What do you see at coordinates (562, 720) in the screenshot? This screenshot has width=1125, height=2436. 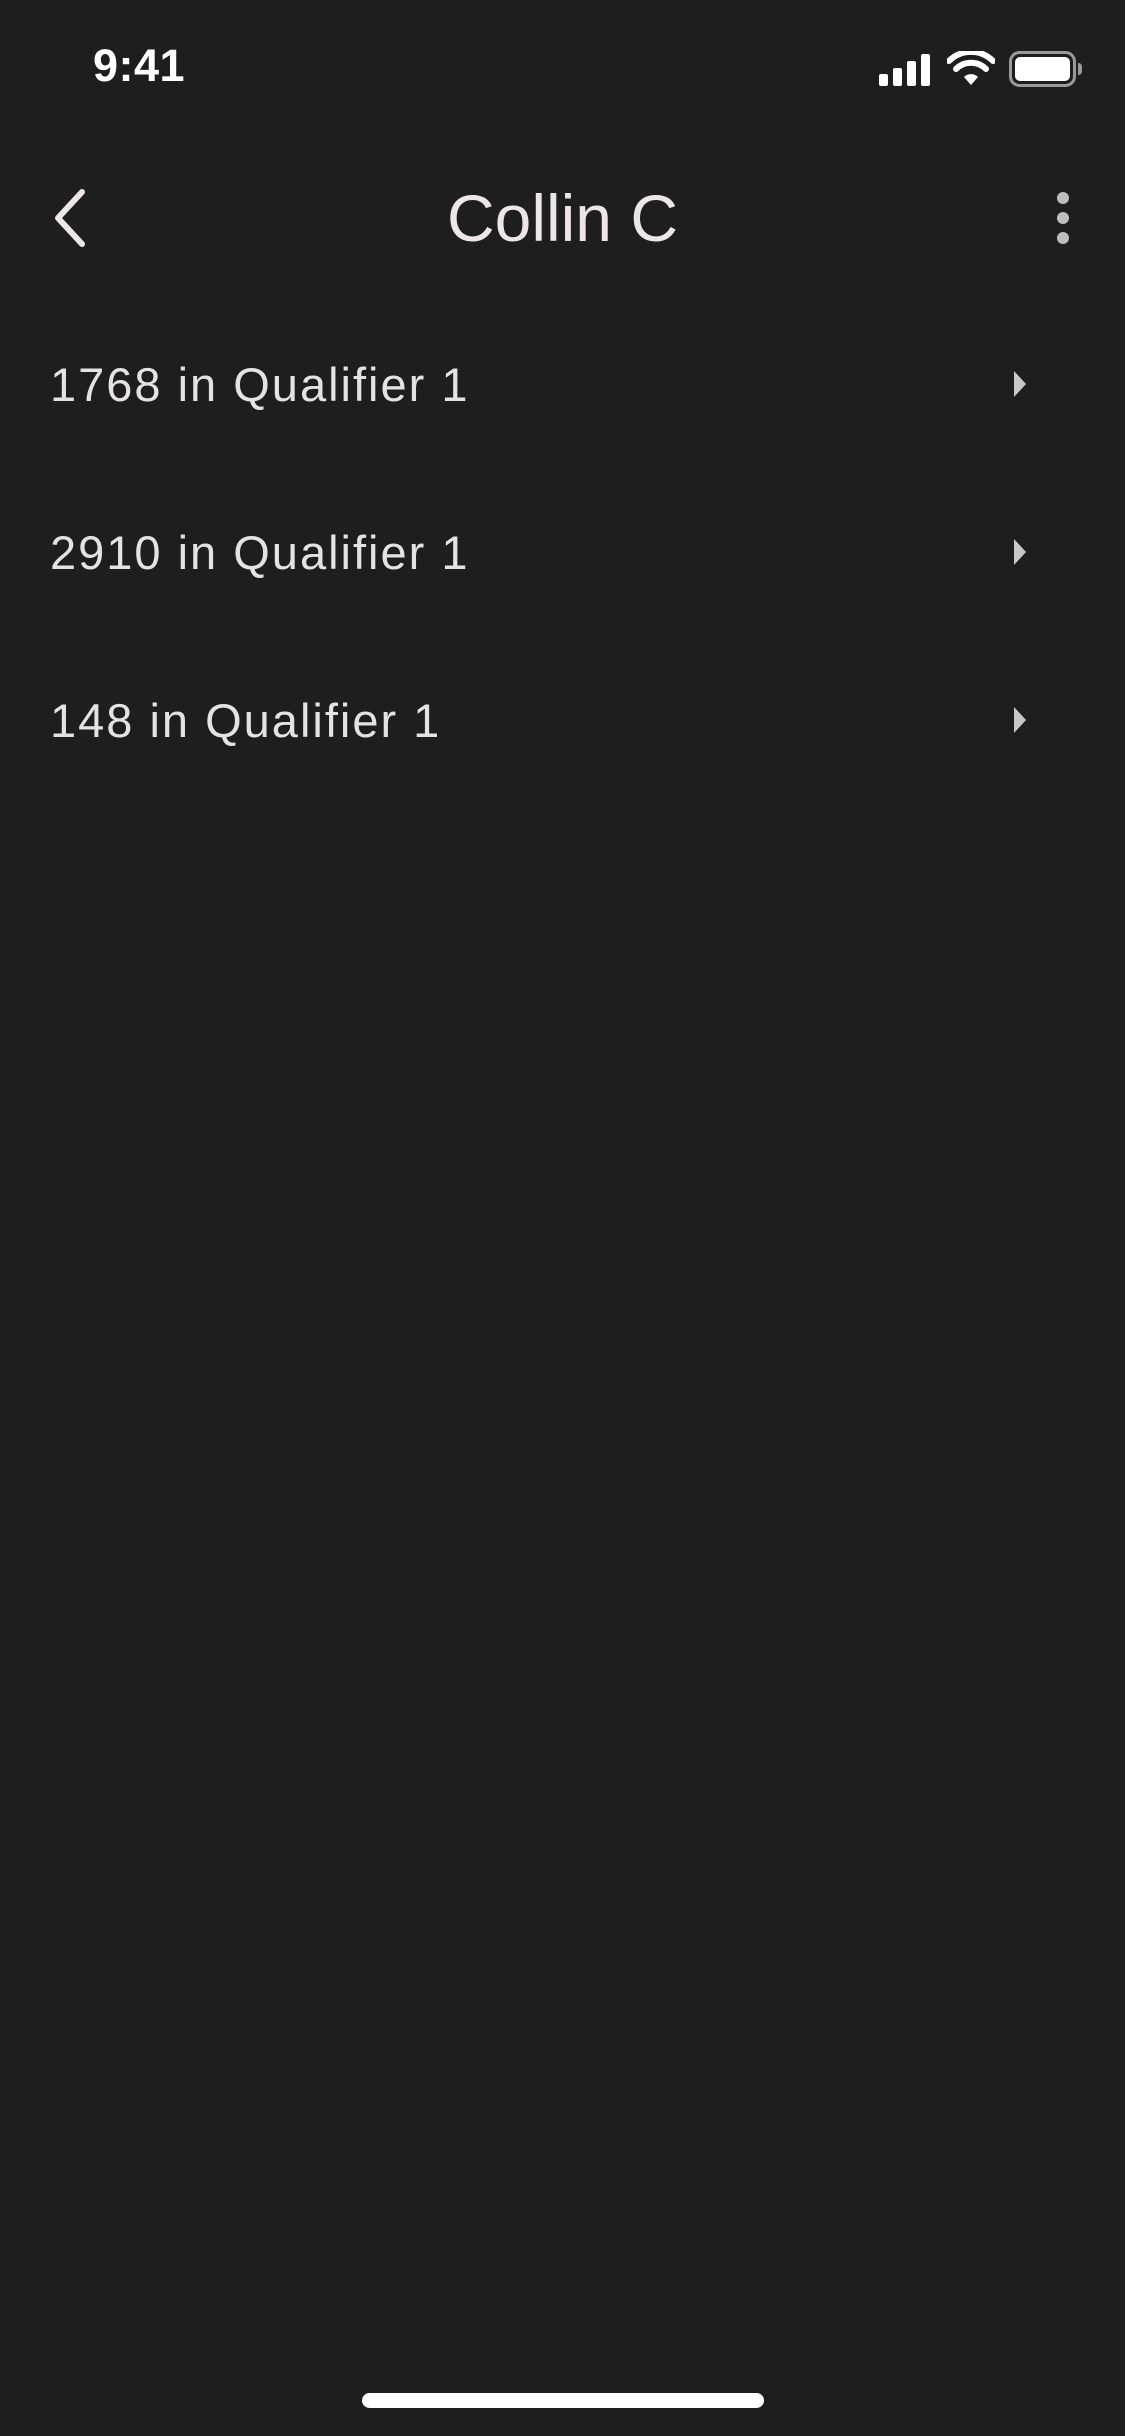 I see `list-item: 148 in Qualifier 1` at bounding box center [562, 720].